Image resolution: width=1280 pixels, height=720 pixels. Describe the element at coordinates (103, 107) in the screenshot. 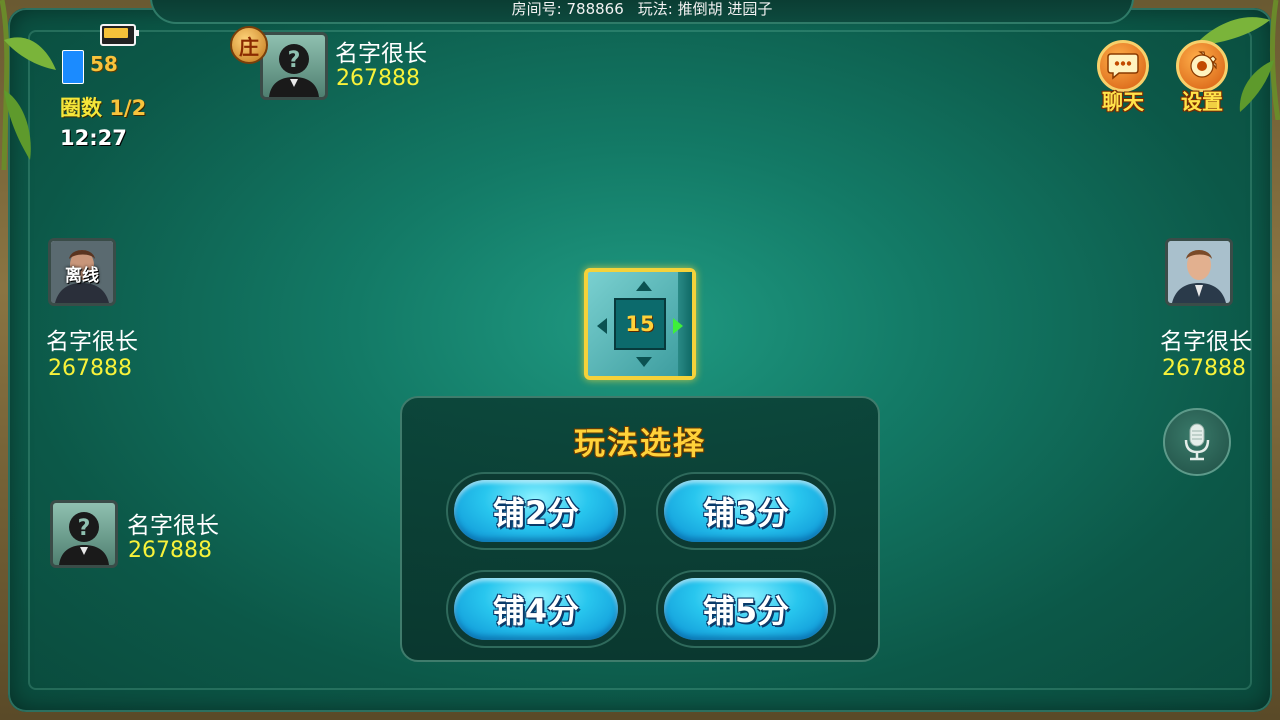

I see `round-counter: 圈数 1/2` at that location.